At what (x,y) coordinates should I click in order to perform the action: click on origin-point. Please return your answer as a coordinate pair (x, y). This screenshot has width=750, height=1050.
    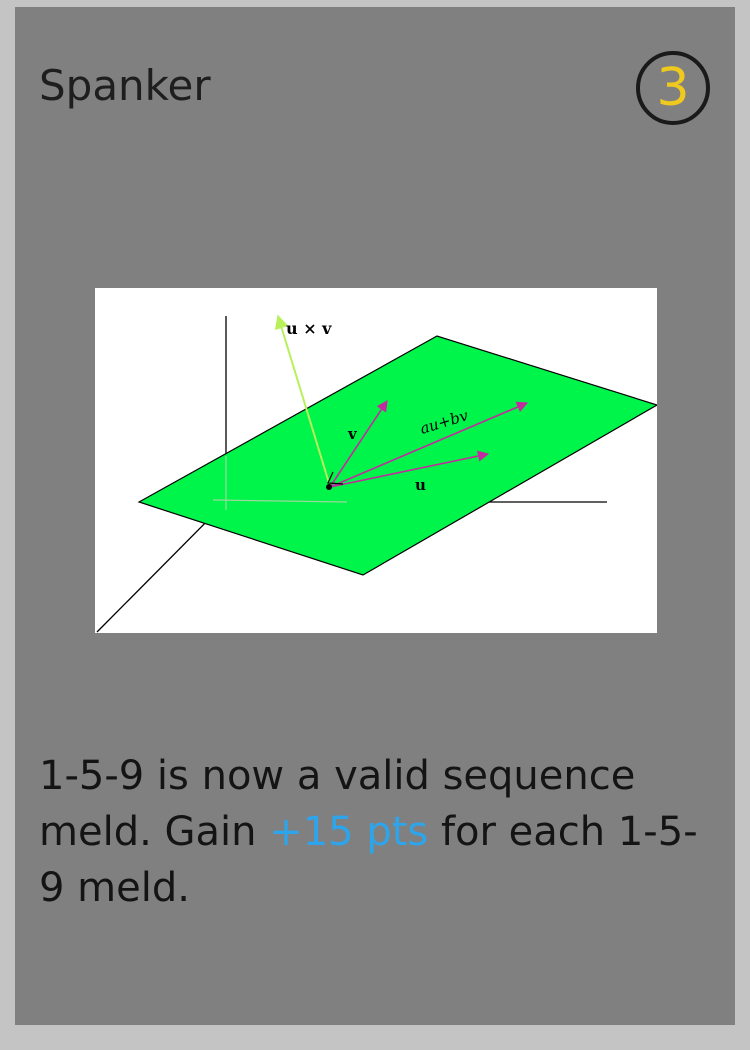
    Looking at the image, I should click on (329, 487).